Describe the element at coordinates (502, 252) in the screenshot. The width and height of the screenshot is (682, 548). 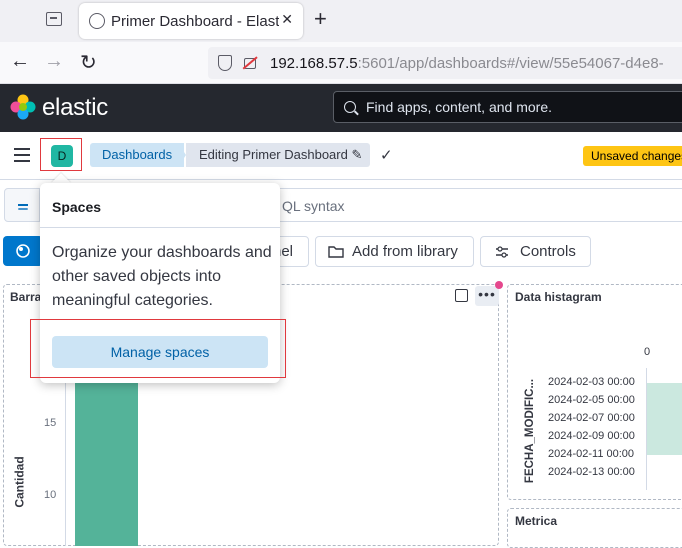
I see `controls-icon` at that location.